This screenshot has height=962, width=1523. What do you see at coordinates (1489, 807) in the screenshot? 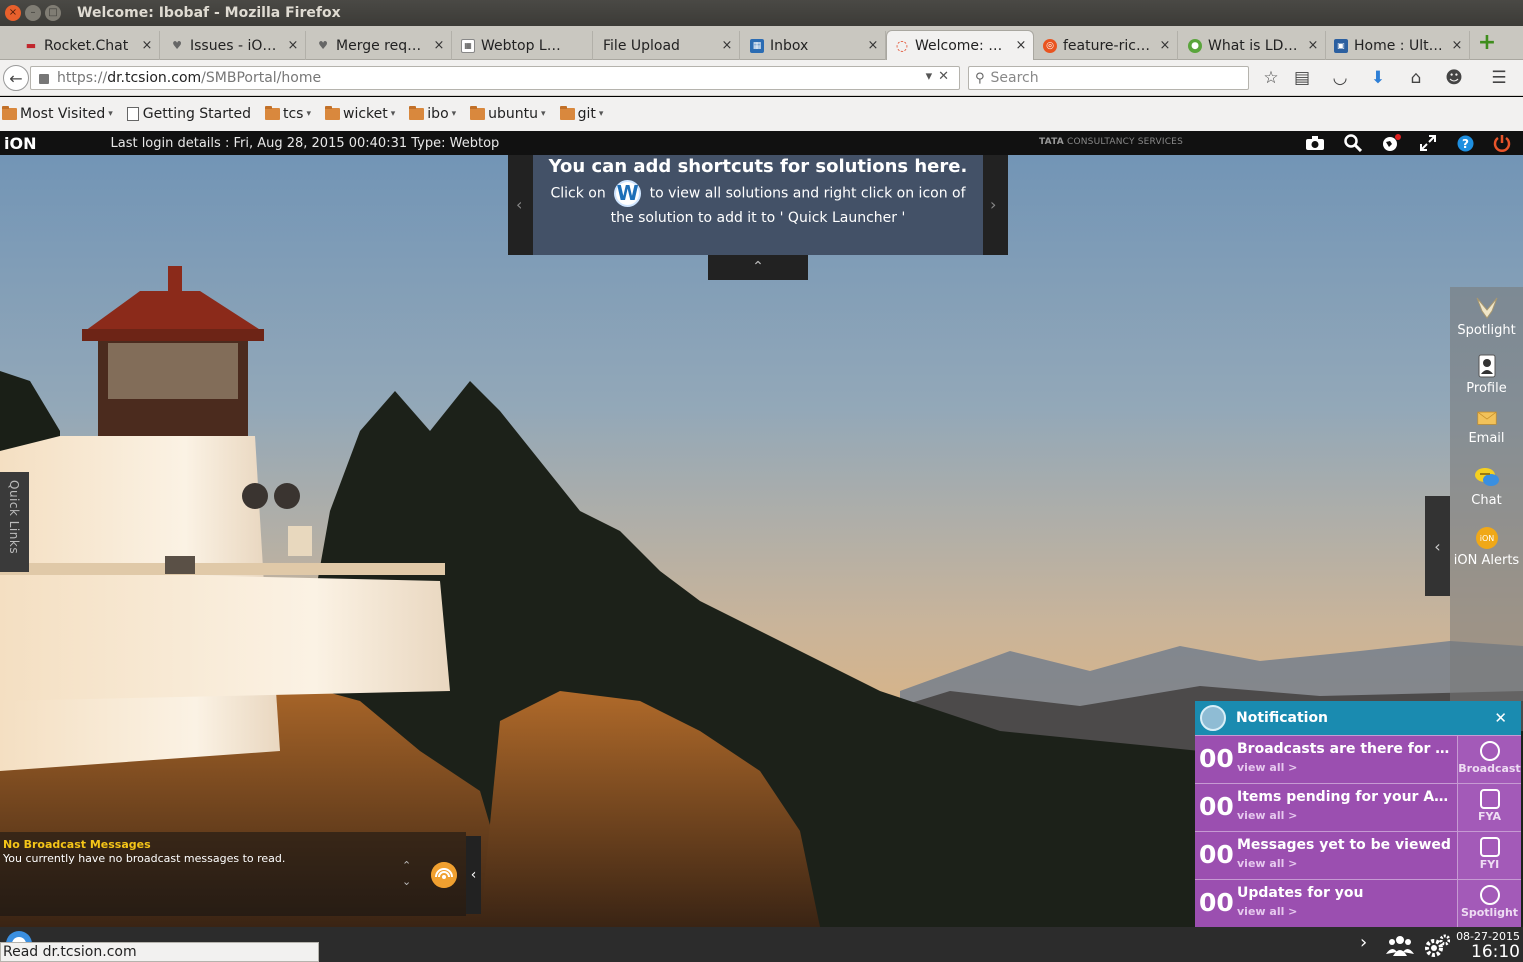
I see `fya-side-button: FYA` at bounding box center [1489, 807].